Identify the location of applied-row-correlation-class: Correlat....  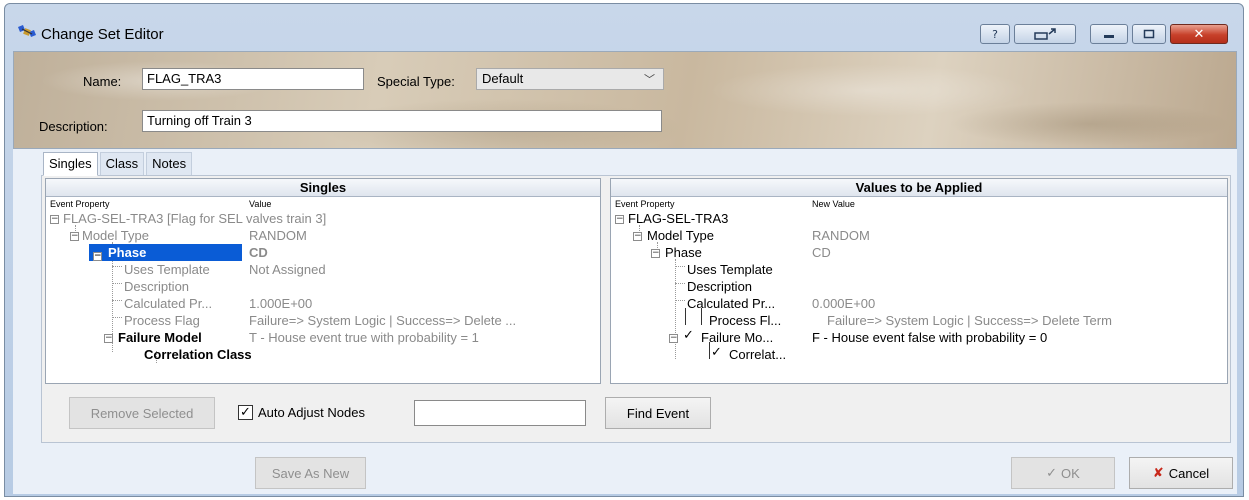
(757, 354).